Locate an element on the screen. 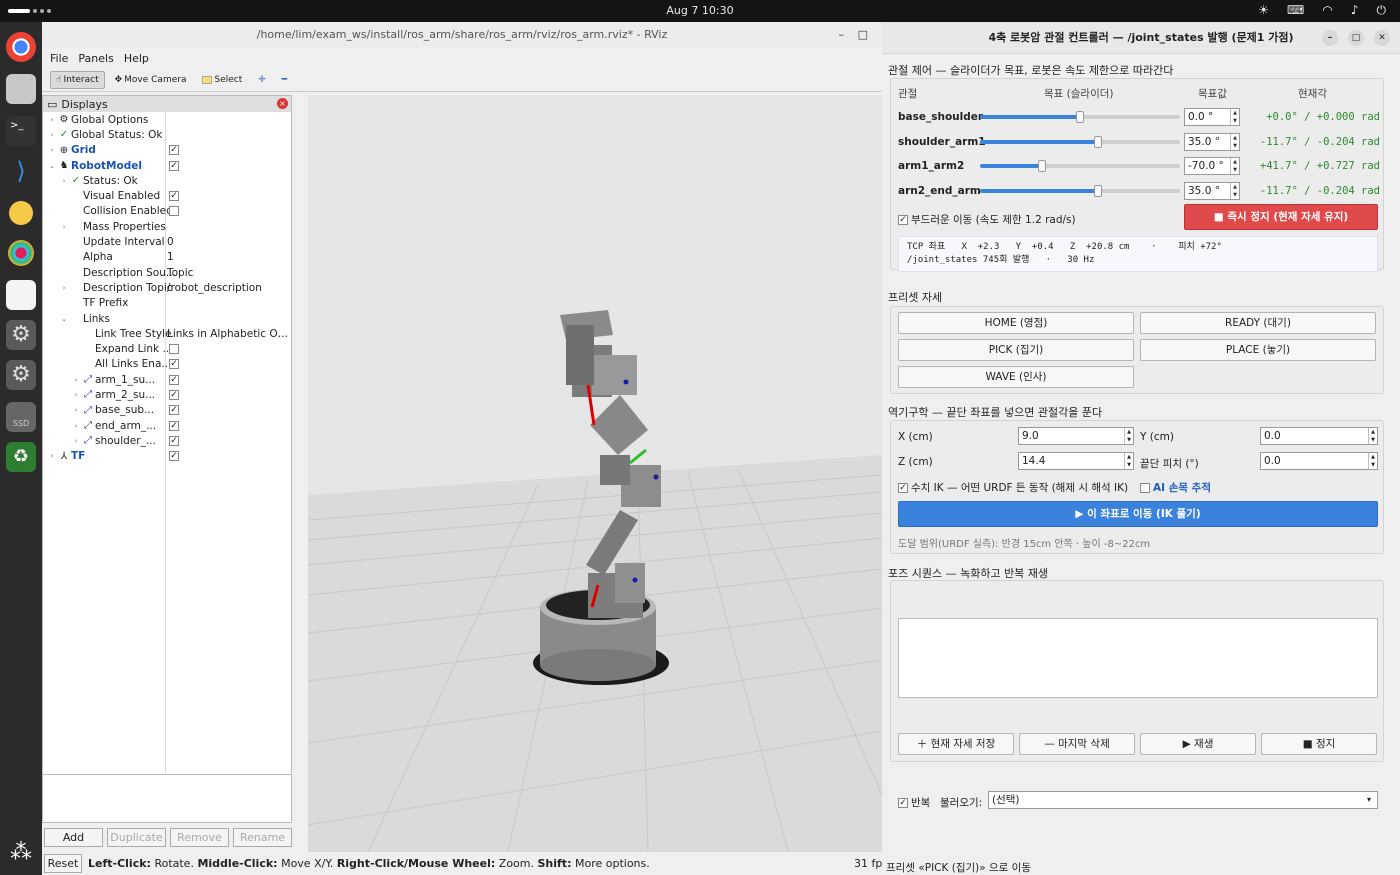 This screenshot has width=1400, height=875. remove-display-button: Remove is located at coordinates (199, 837).